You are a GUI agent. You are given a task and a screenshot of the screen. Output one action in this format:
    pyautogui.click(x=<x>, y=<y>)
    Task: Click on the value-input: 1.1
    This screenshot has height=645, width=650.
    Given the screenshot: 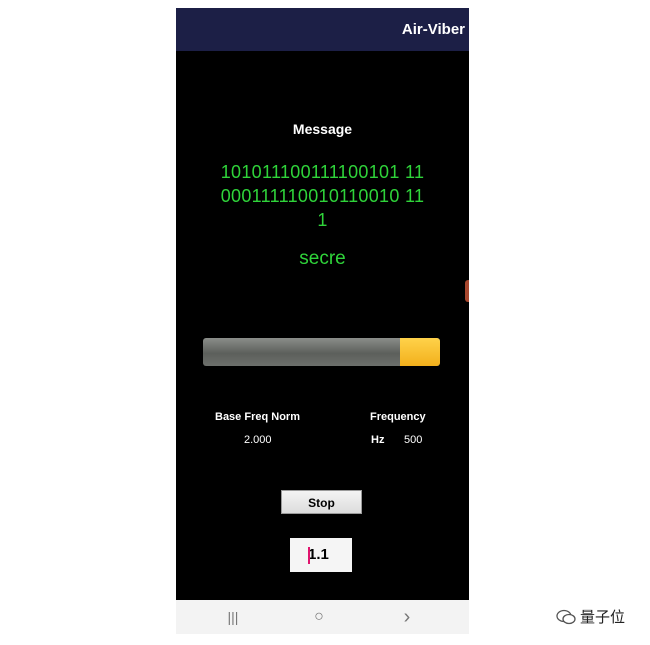 What is the action you would take?
    pyautogui.click(x=321, y=555)
    